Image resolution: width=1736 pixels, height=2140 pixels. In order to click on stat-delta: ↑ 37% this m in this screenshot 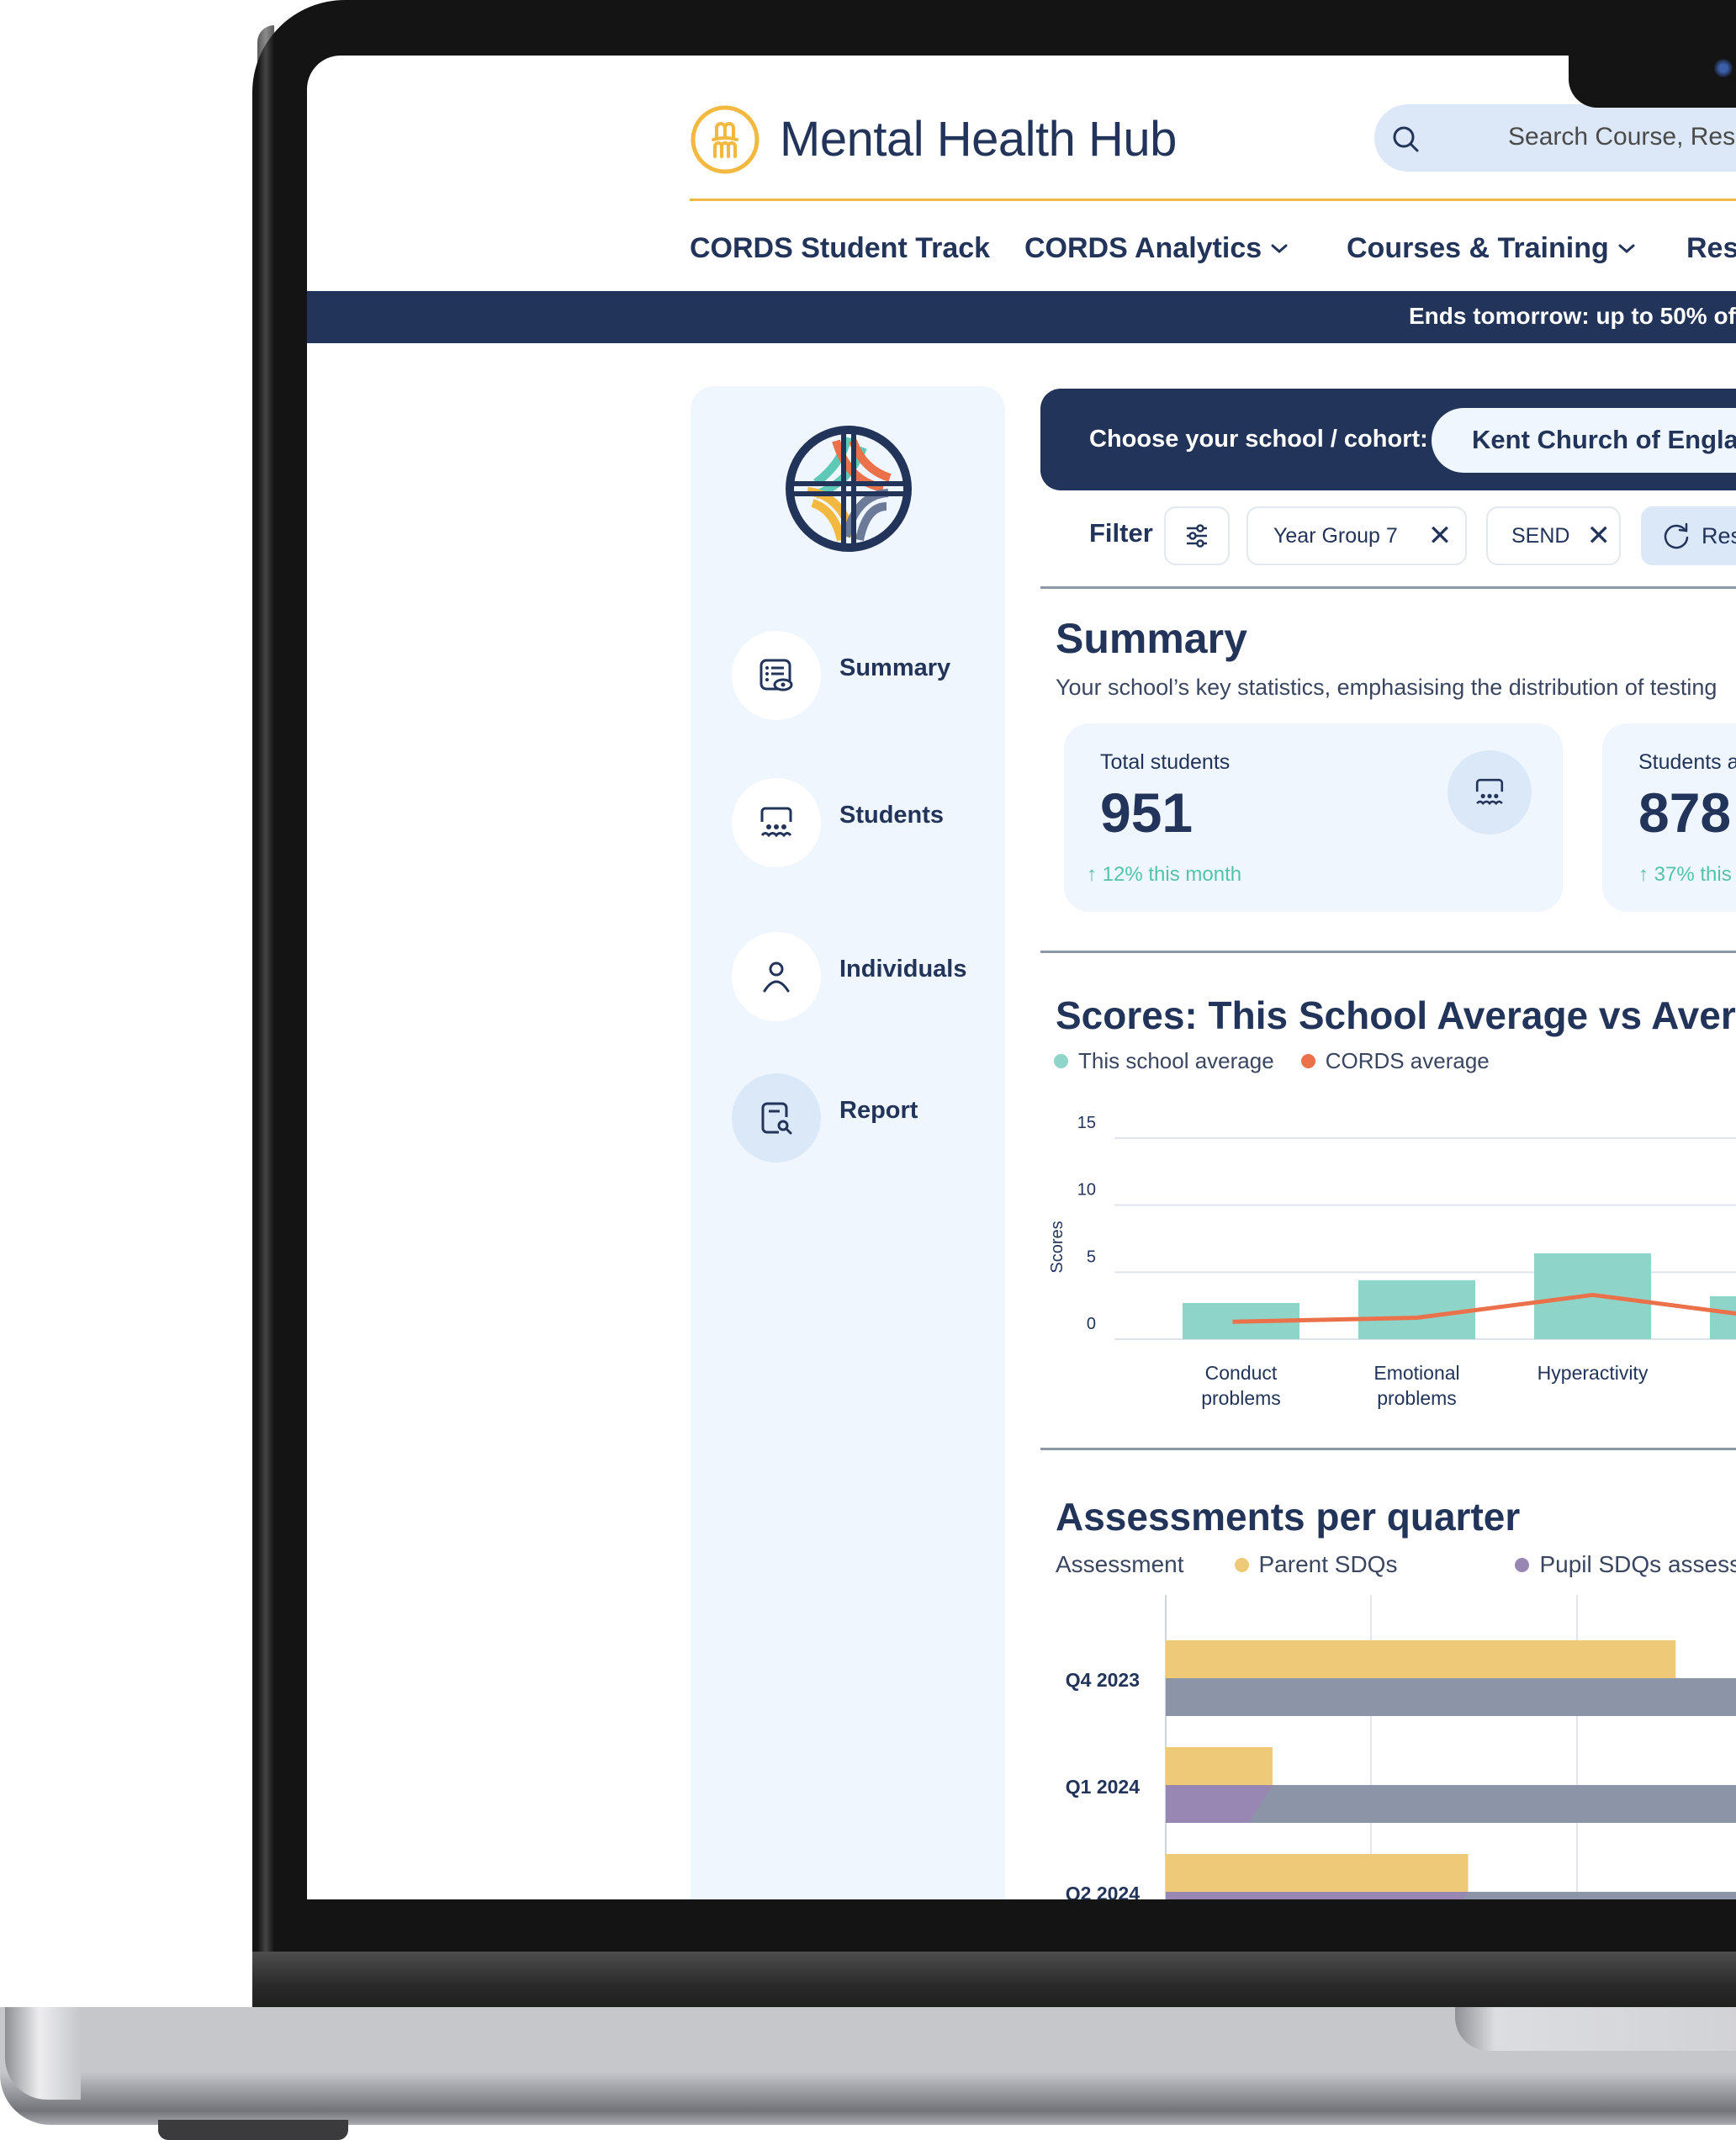, I will do `click(1687, 874)`.